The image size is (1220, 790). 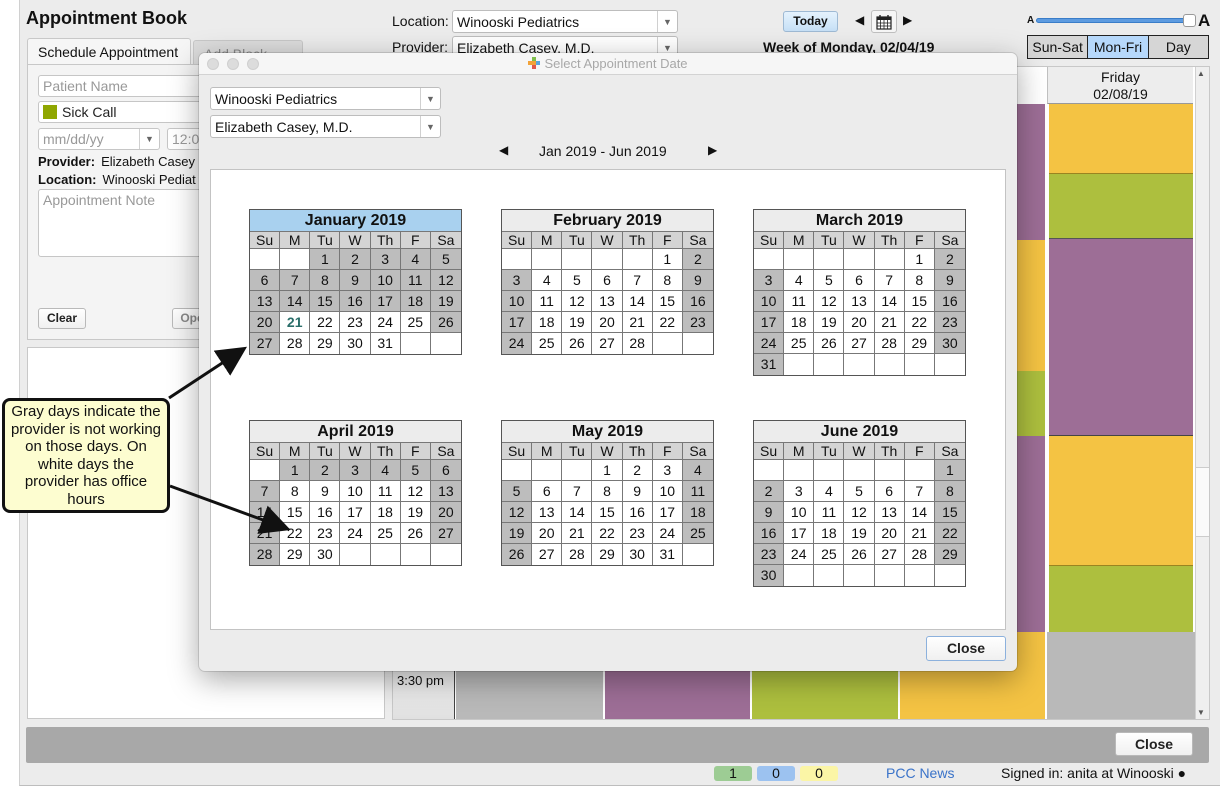 What do you see at coordinates (966, 648) in the screenshot?
I see `dialog-close-button: Close` at bounding box center [966, 648].